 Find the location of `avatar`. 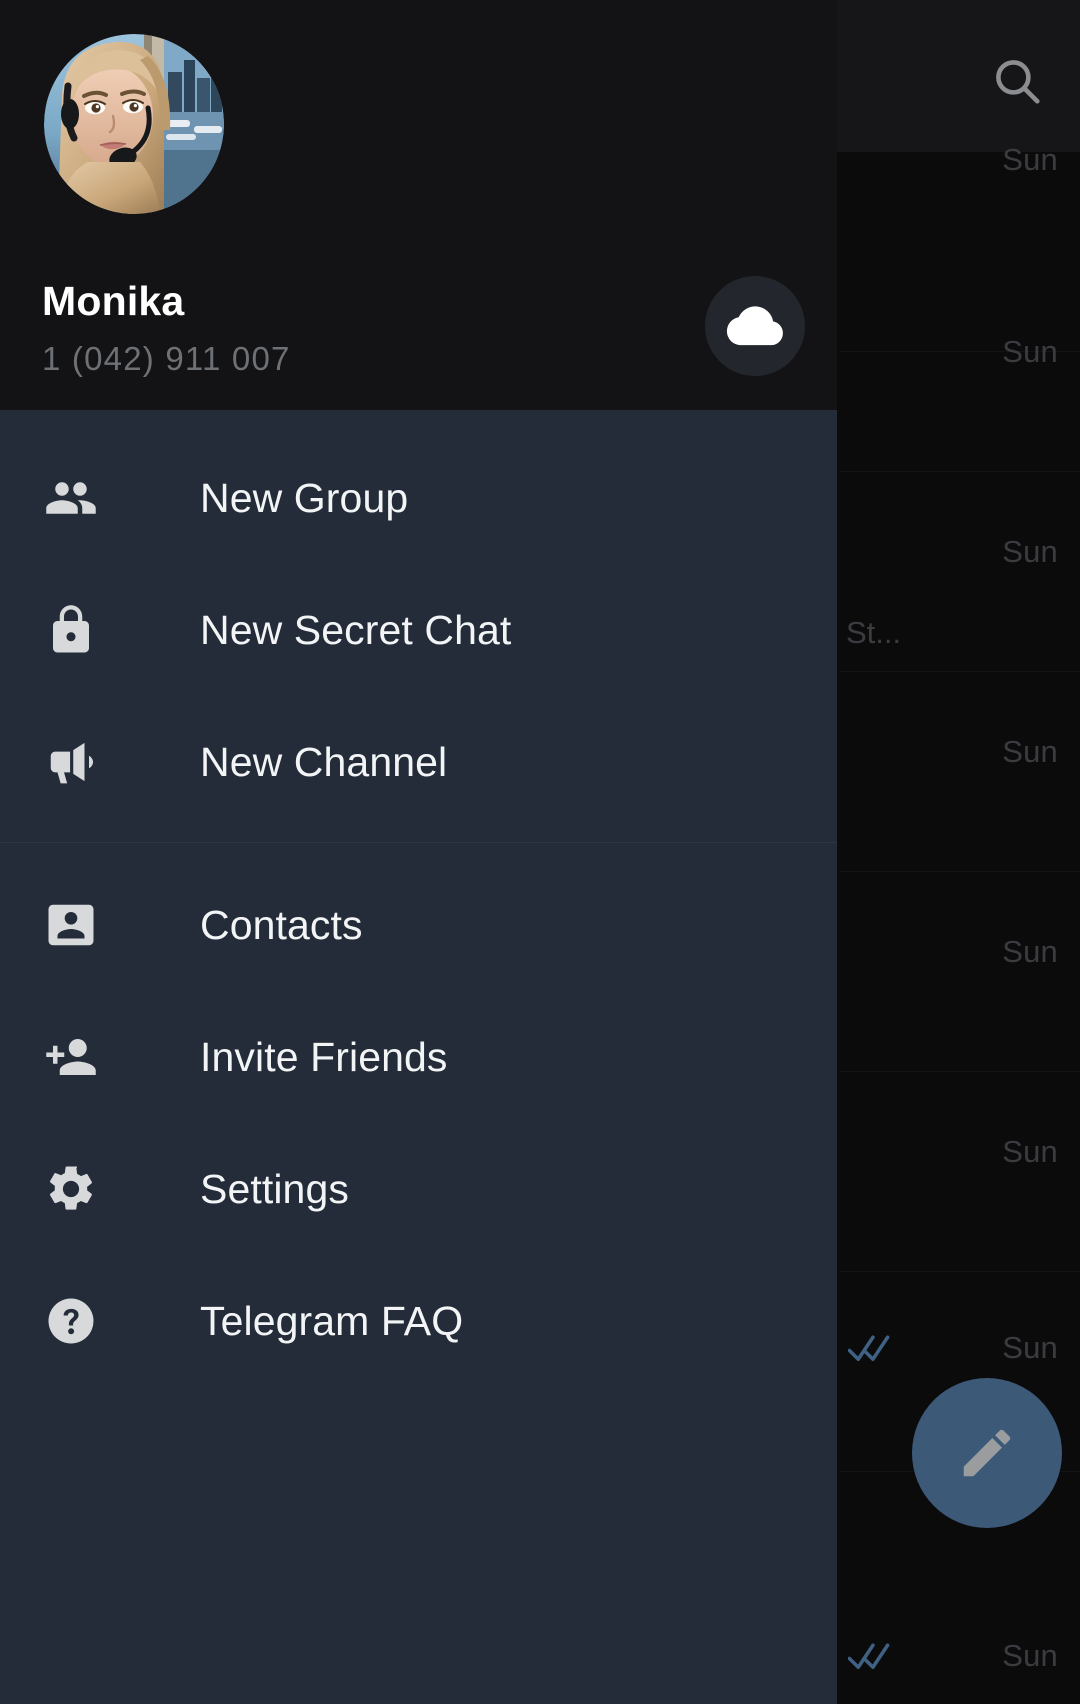

avatar is located at coordinates (134, 124).